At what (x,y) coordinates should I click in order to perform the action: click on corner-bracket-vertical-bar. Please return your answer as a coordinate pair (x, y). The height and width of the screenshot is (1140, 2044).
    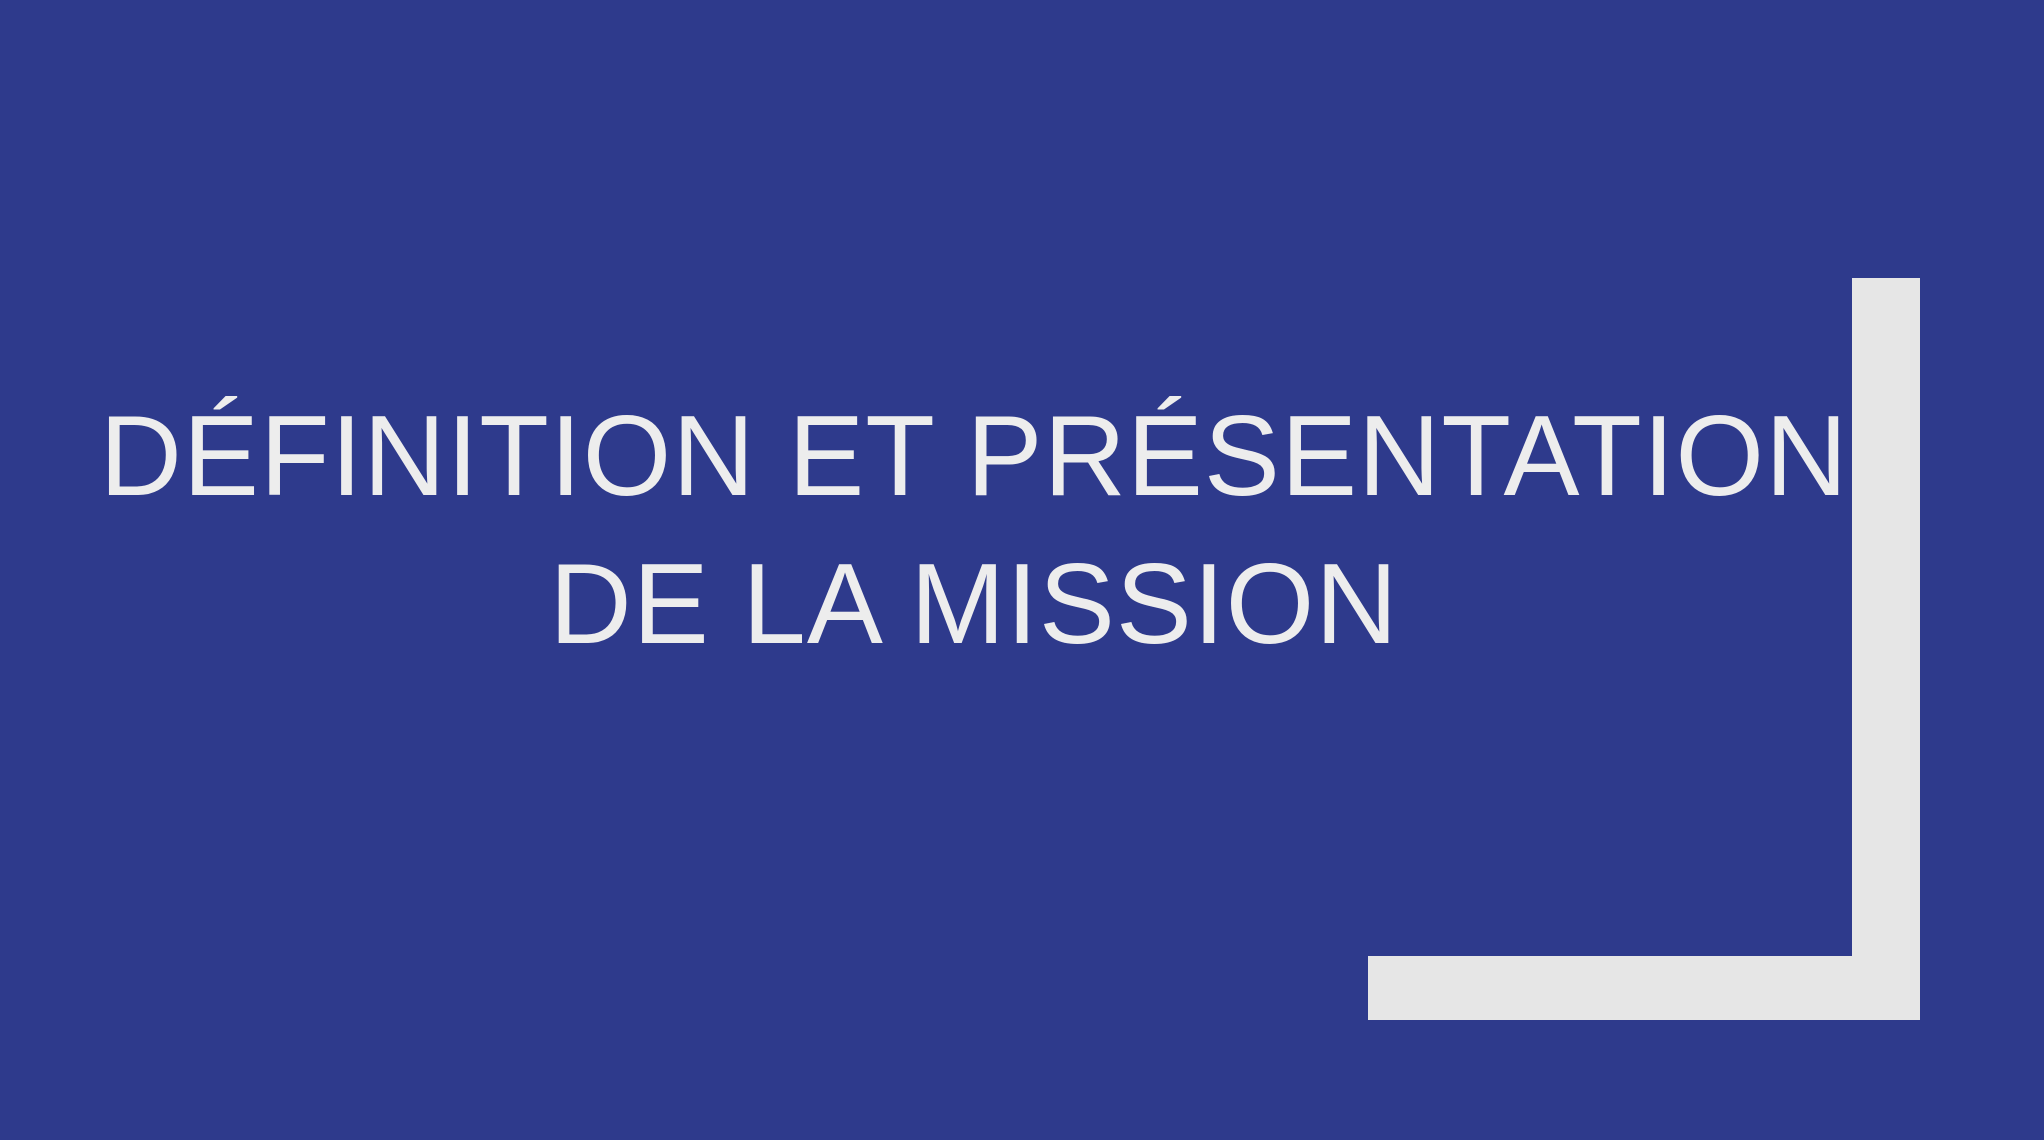
    Looking at the image, I should click on (1886, 649).